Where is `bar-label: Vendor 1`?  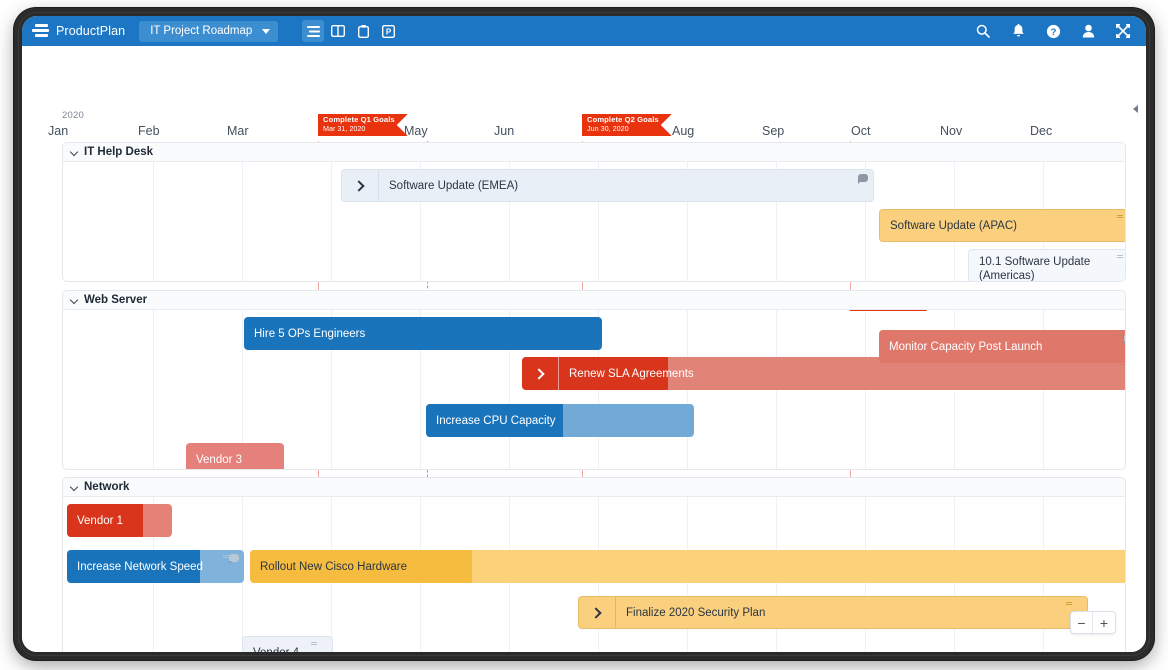 bar-label: Vendor 1 is located at coordinates (100, 520).